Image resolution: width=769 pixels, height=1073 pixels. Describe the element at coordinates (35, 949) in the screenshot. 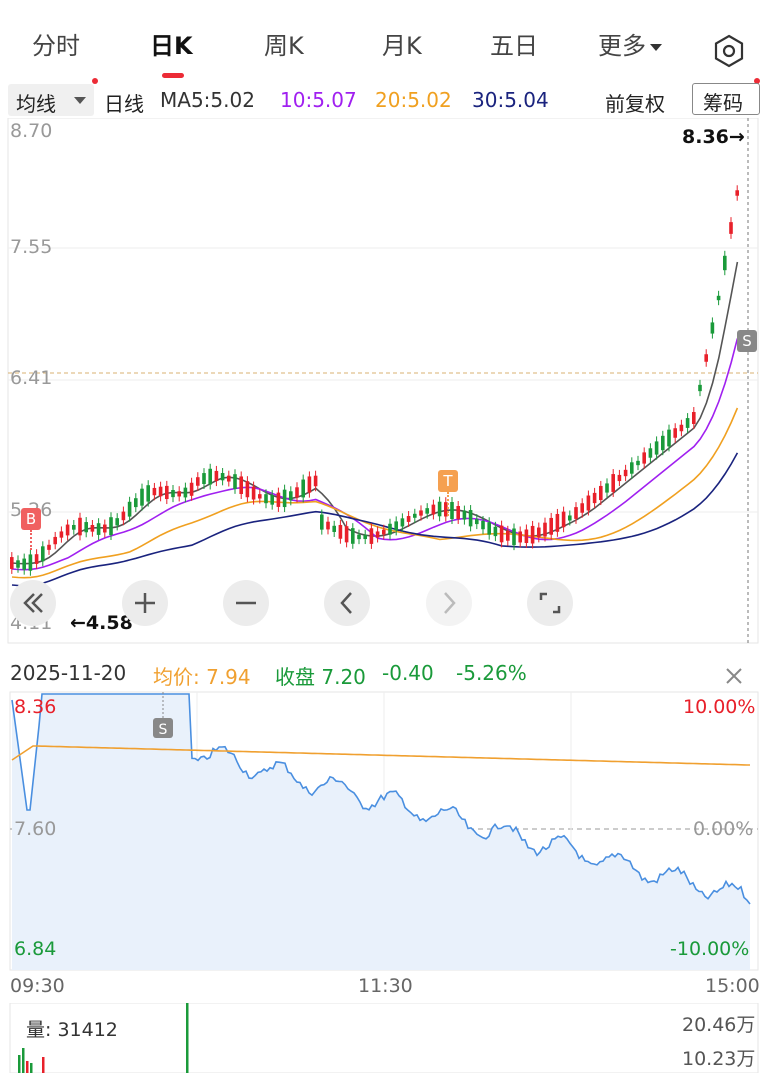

I see `intraday-price-low: 6.84` at that location.